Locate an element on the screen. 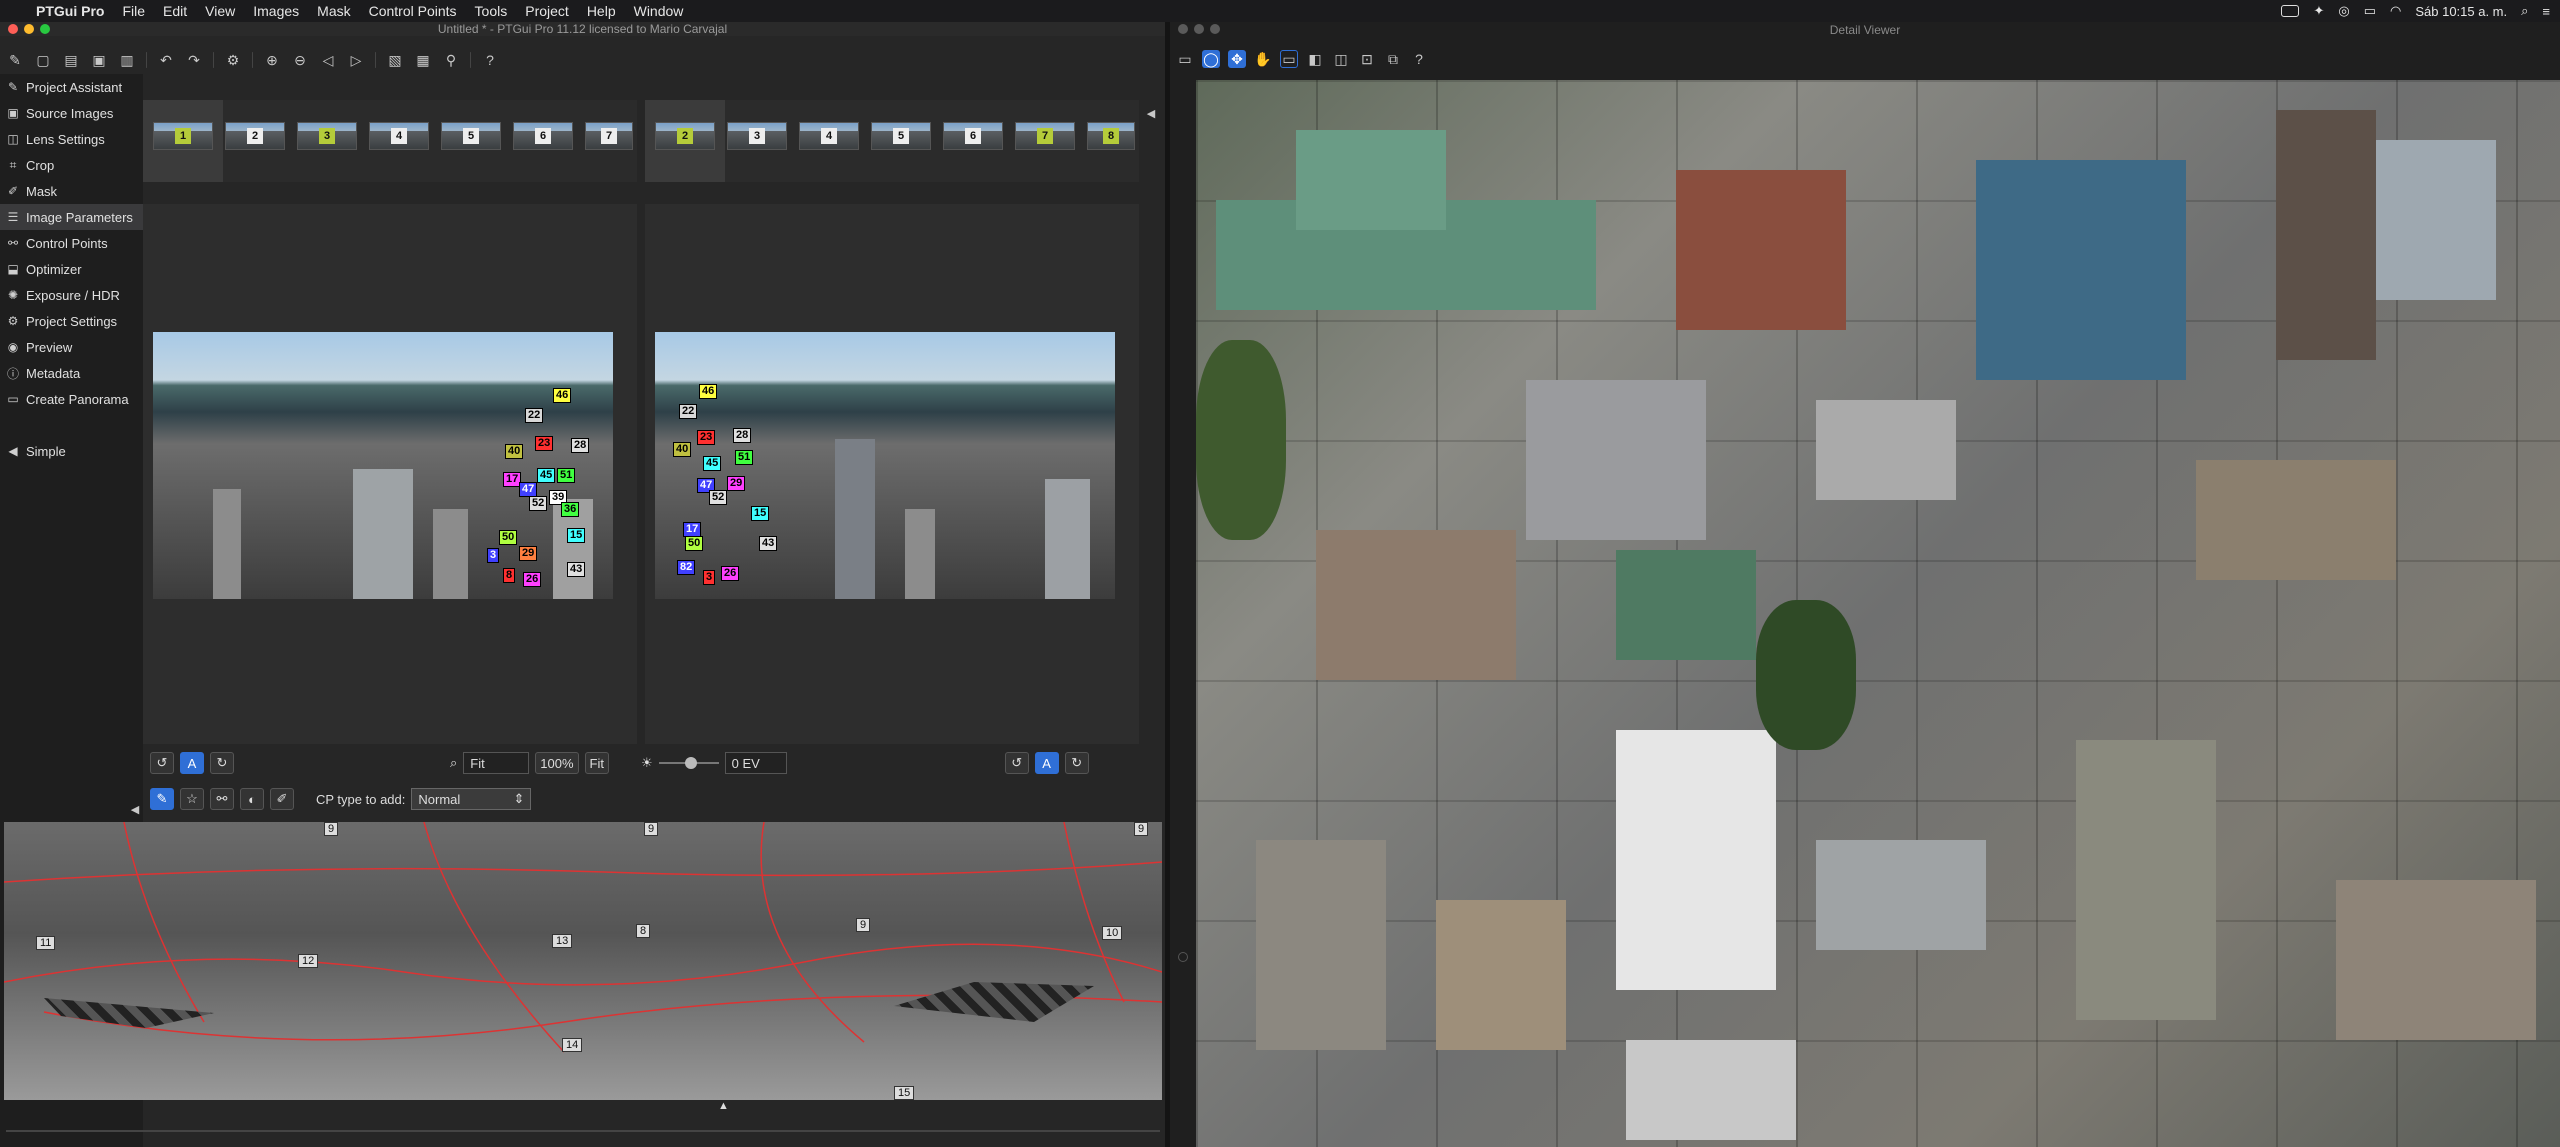 The height and width of the screenshot is (1147, 2560). crop-view-icon: ⊡ is located at coordinates (1367, 59).